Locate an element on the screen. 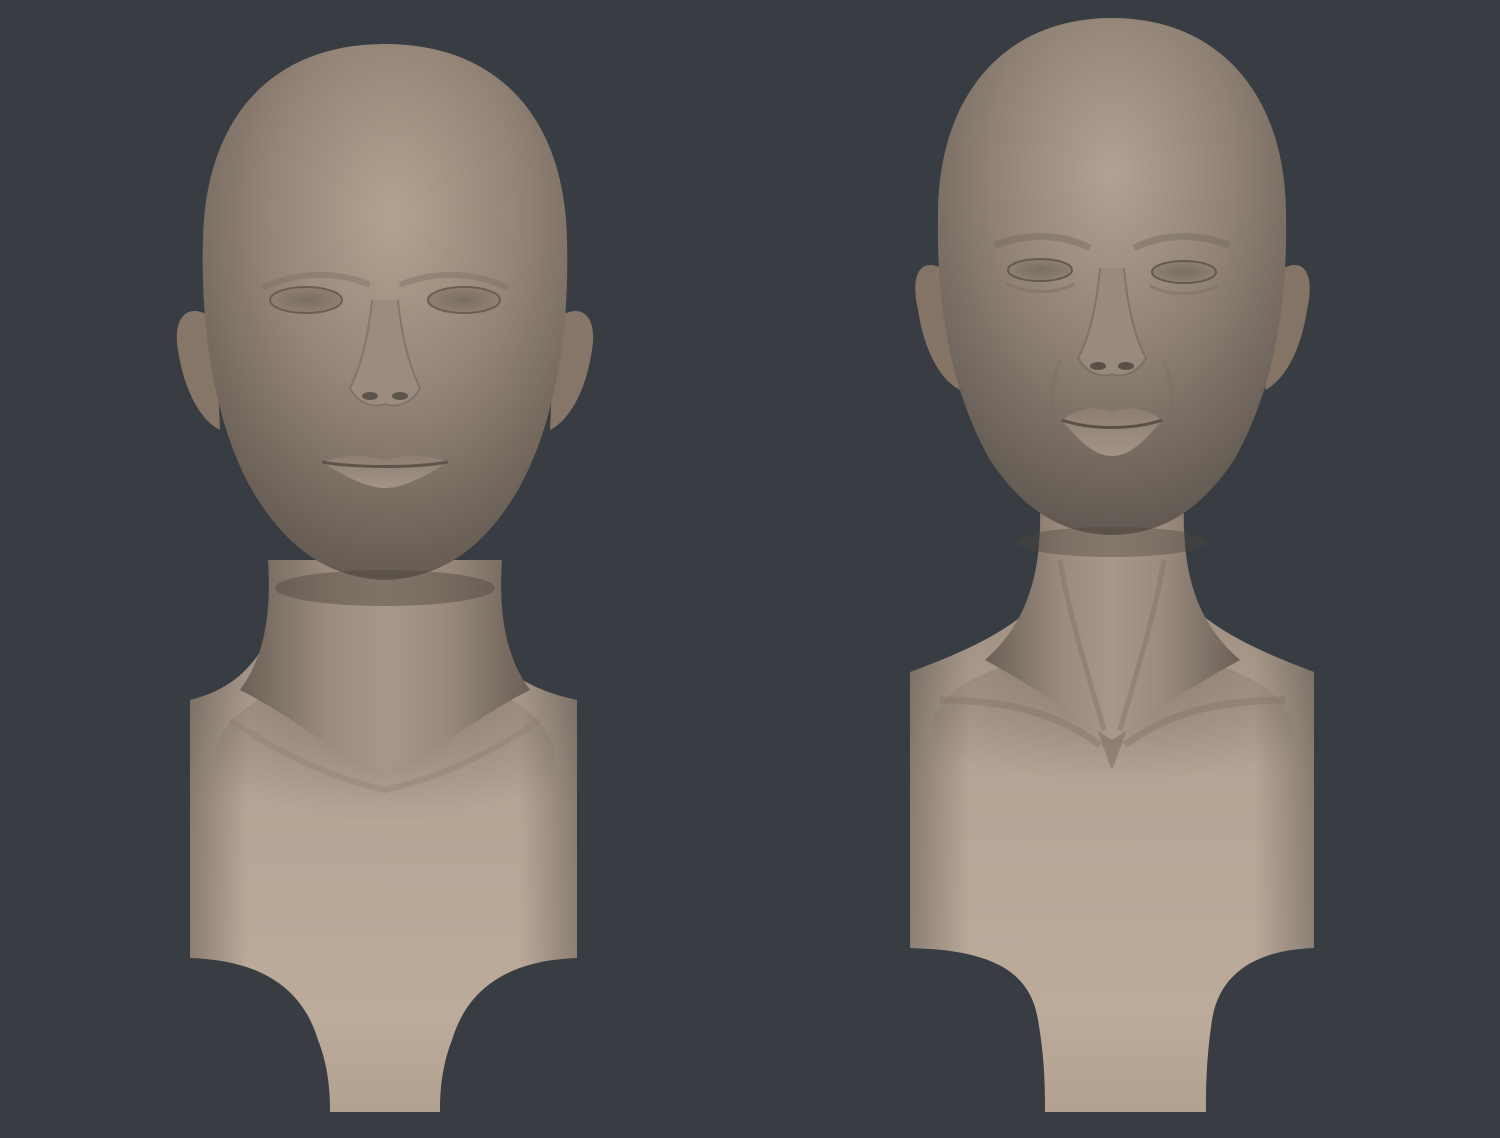 The width and height of the screenshot is (1500, 1138). right-eye-r is located at coordinates (1184, 272).